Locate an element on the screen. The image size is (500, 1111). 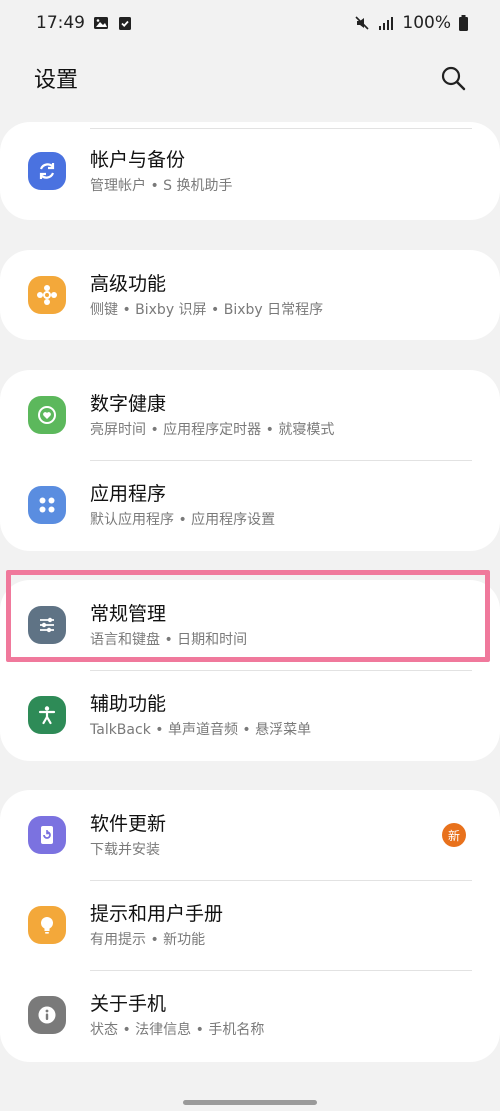
setting-advanced-features: 高级功能 侧键 • Bixby 识屏 • Bixby 日常程序 is located at coordinates (250, 295).